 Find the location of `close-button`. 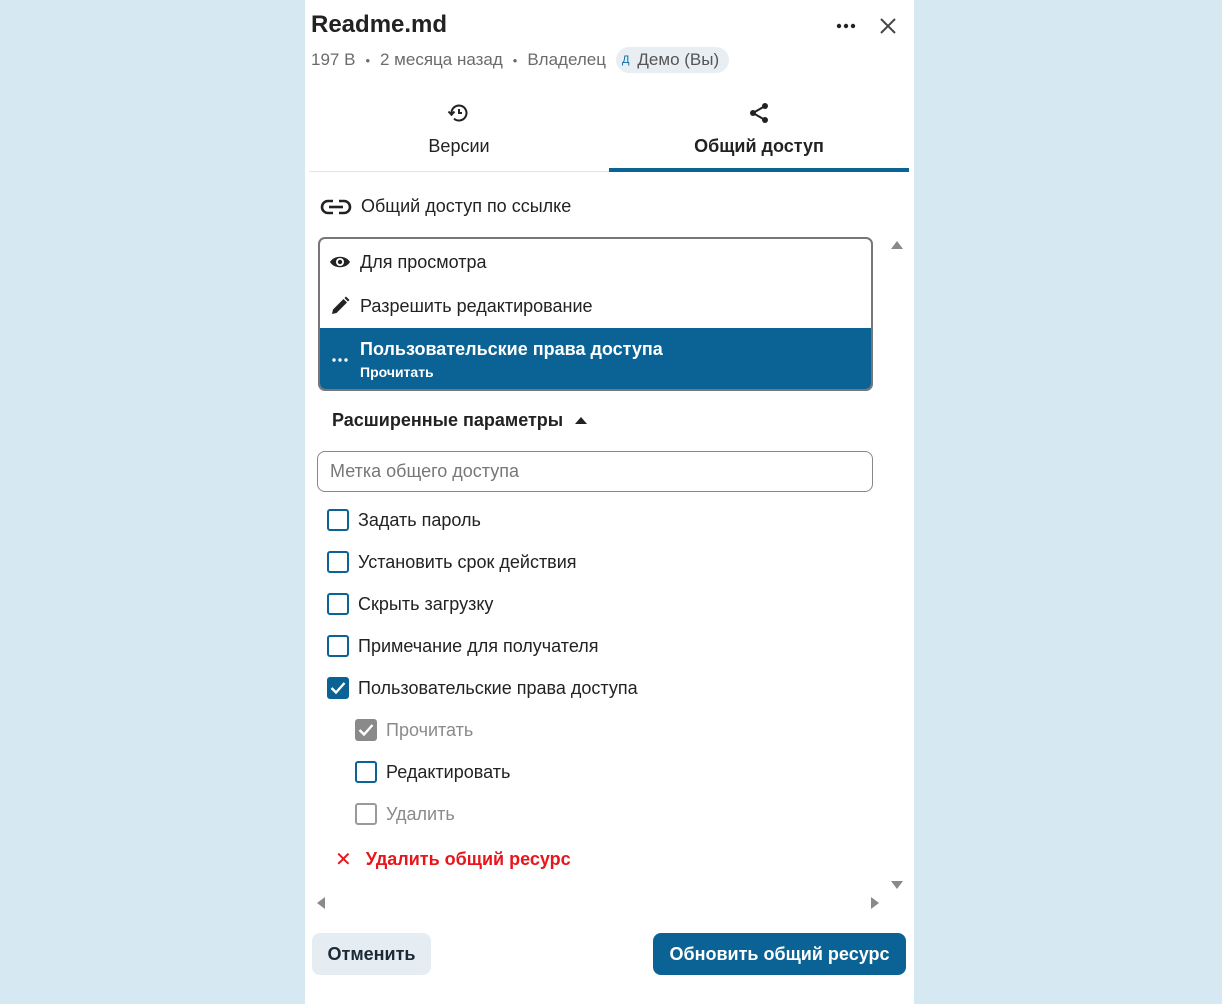

close-button is located at coordinates (888, 26).